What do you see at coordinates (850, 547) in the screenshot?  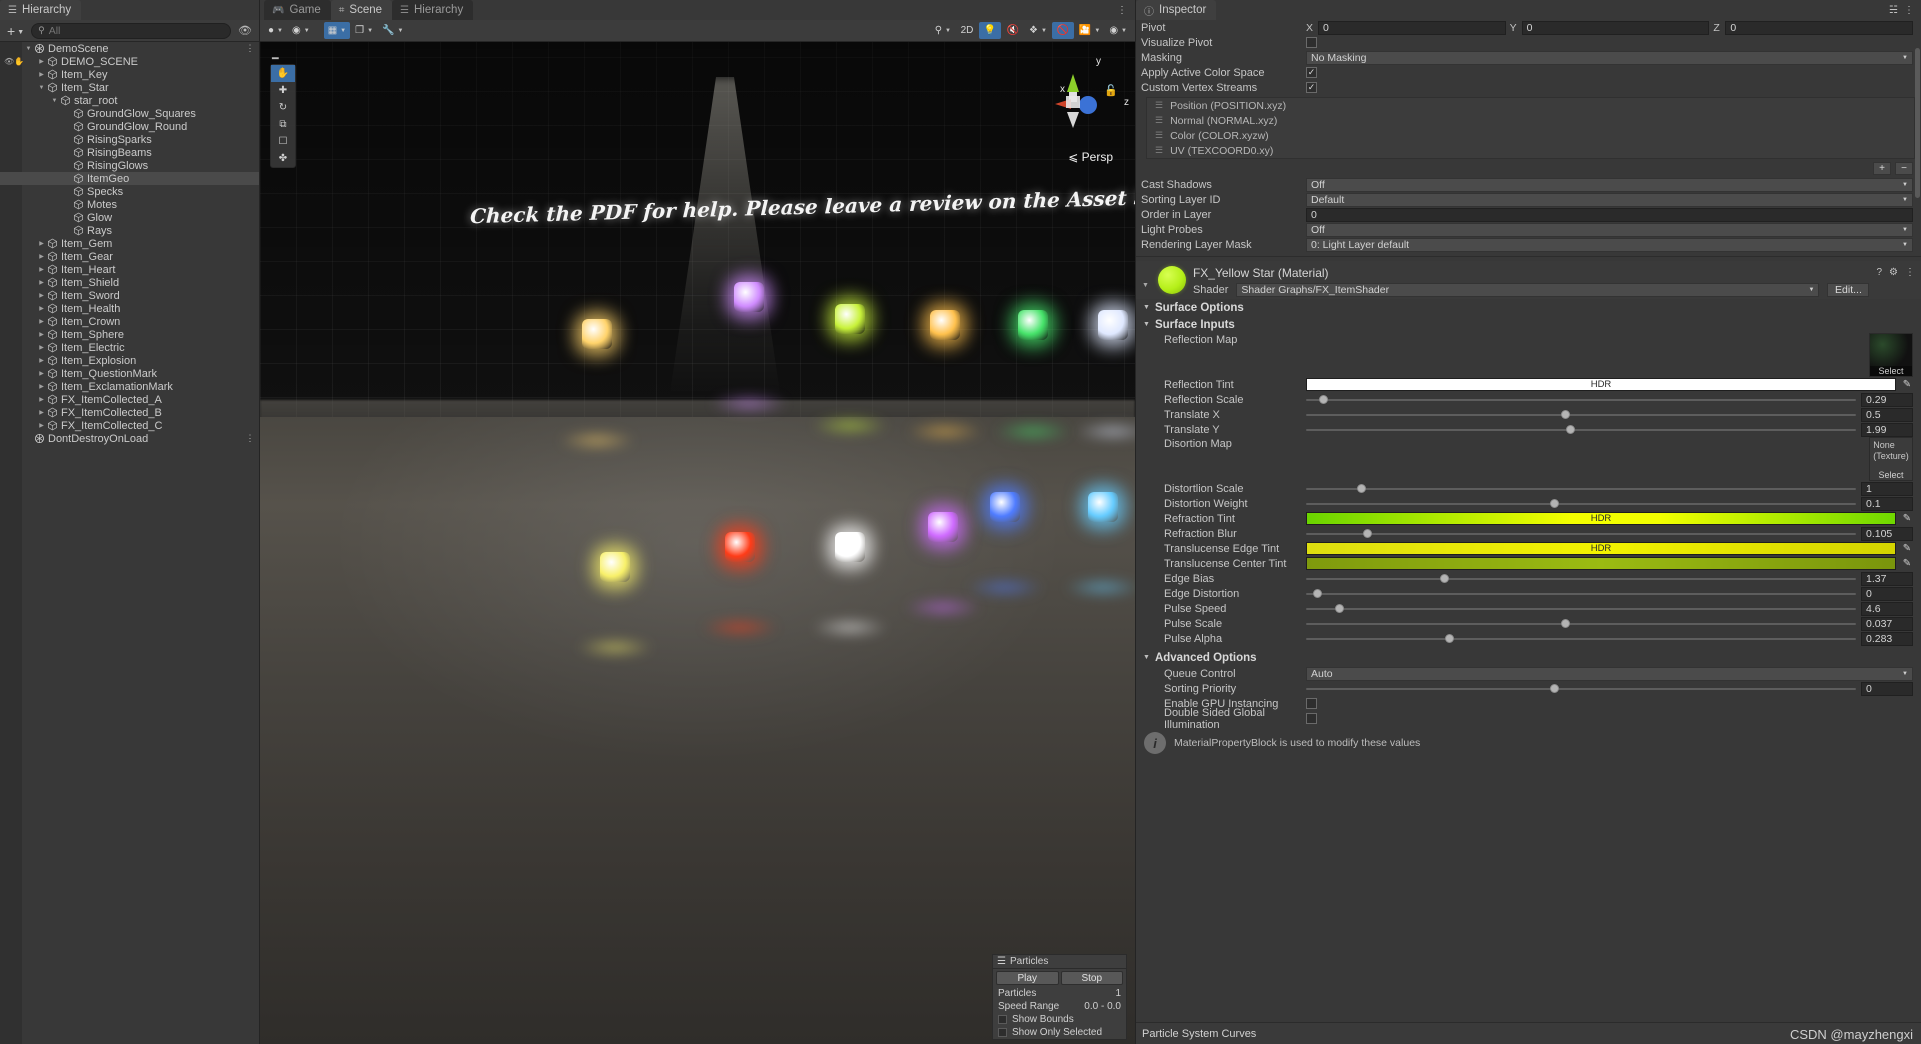 I see `item-question` at bounding box center [850, 547].